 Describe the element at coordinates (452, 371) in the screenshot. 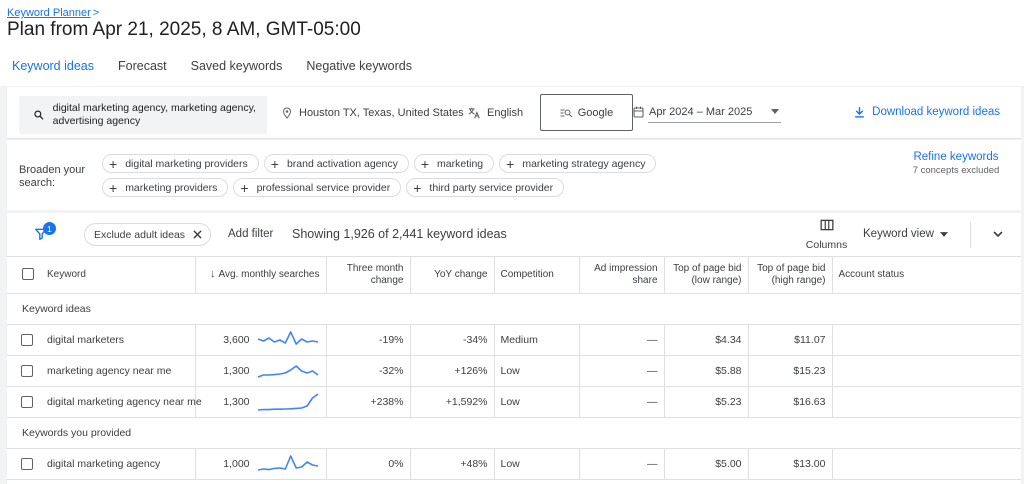

I see `yoy-change-cell: +126%` at that location.